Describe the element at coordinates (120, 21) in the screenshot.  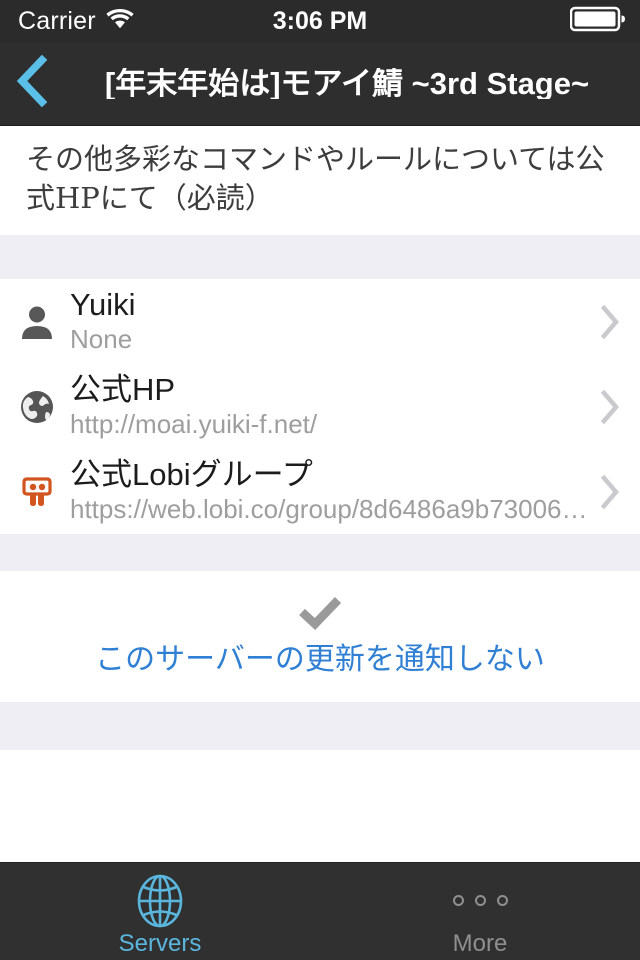
I see `wifi-icon` at that location.